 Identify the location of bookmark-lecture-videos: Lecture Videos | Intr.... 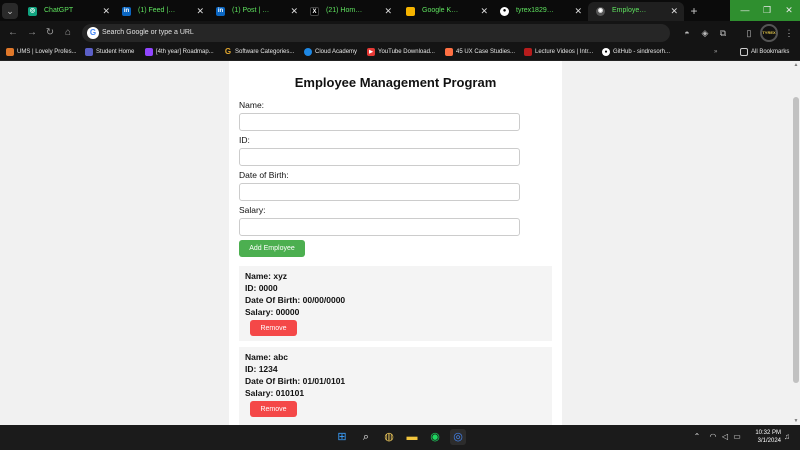
(558, 52).